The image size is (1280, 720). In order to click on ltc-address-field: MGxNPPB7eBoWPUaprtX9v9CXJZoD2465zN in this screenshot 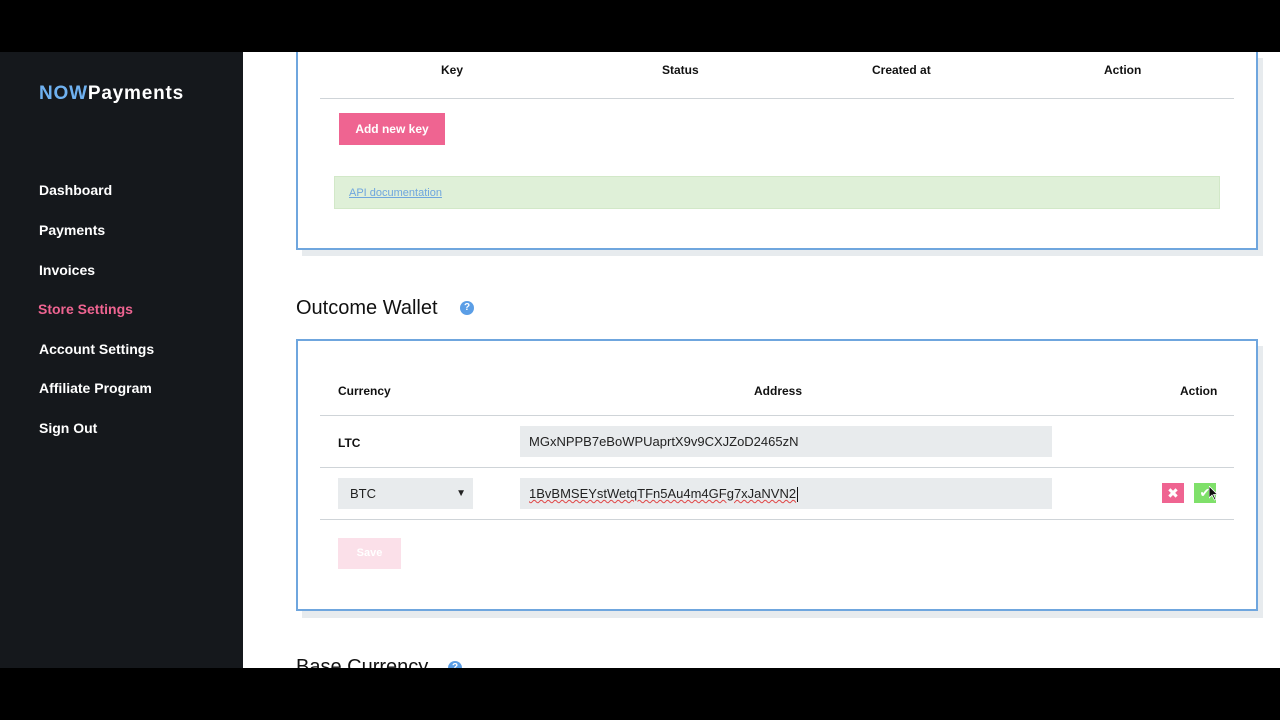, I will do `click(786, 441)`.